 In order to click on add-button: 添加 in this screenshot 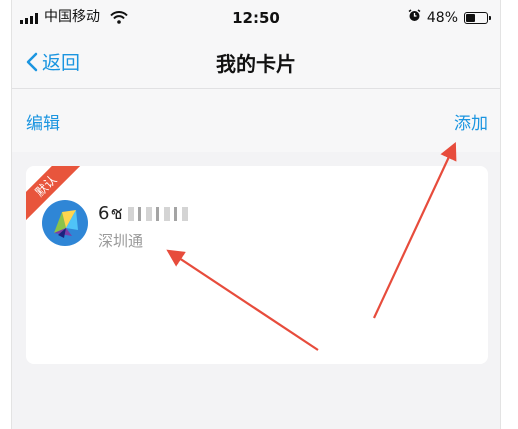, I will do `click(471, 121)`.